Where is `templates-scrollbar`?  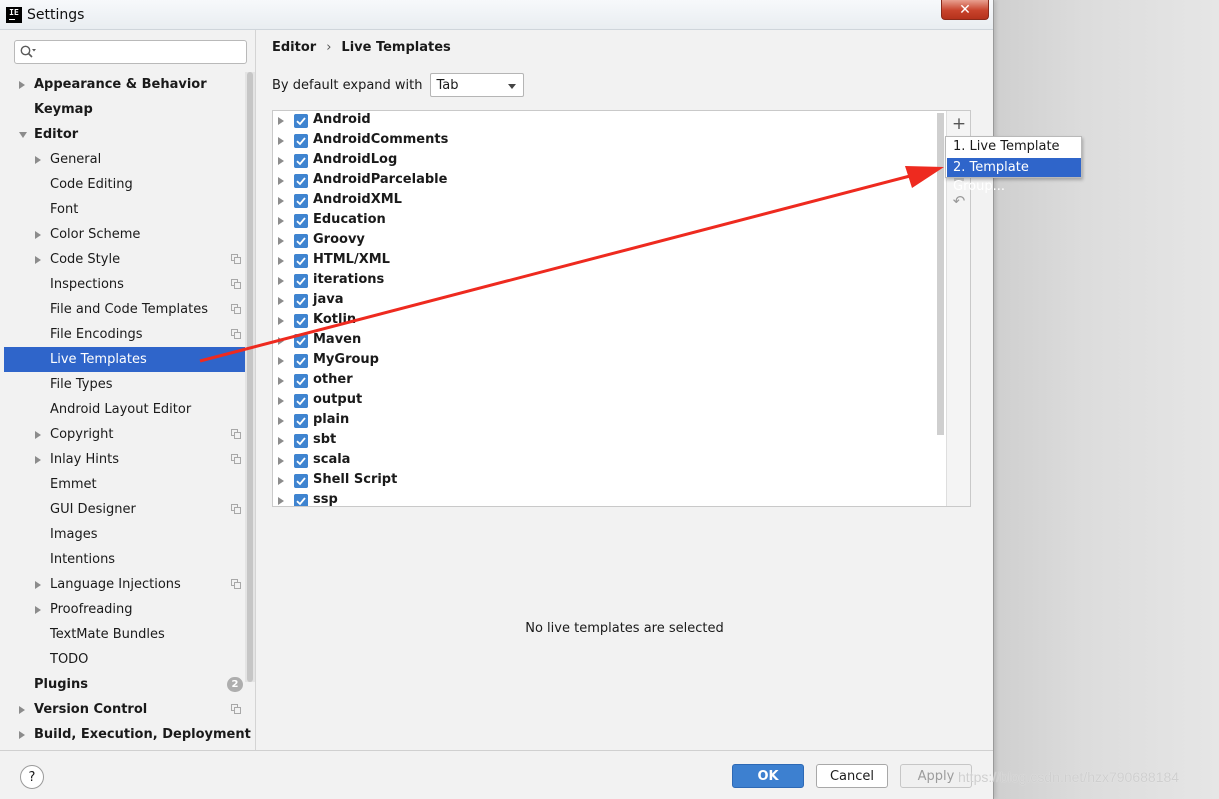
templates-scrollbar is located at coordinates (940, 273).